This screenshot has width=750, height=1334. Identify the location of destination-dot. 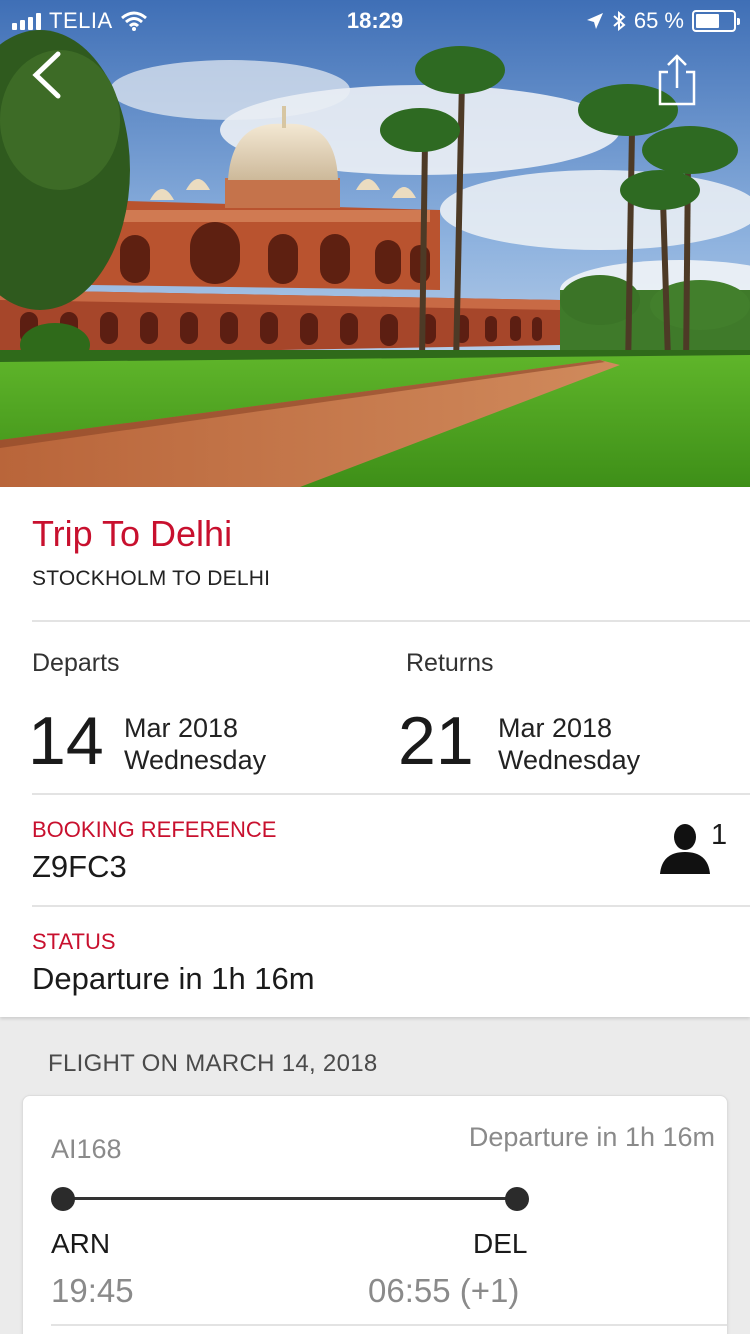
(517, 1199).